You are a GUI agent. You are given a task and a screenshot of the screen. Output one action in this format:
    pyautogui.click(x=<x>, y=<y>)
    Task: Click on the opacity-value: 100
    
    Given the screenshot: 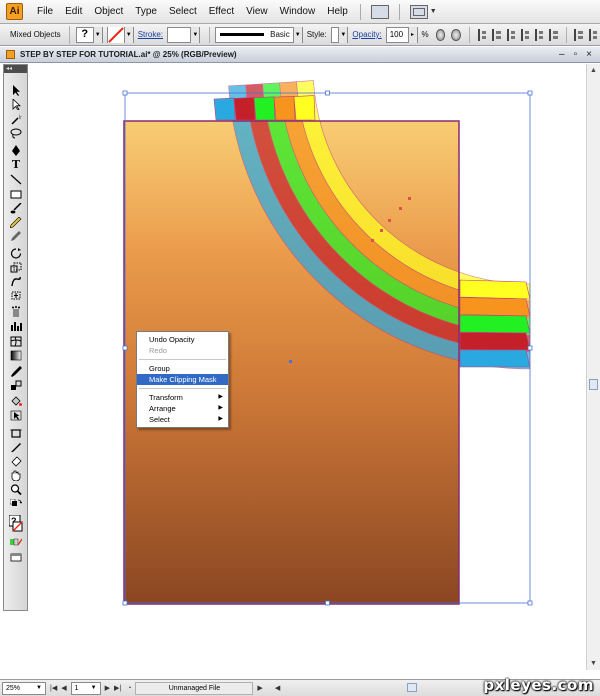 What is the action you would take?
    pyautogui.click(x=397, y=34)
    